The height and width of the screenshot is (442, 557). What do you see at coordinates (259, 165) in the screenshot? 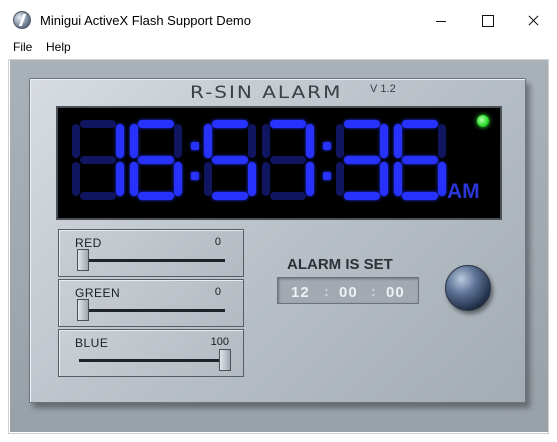
I see `time-digits` at bounding box center [259, 165].